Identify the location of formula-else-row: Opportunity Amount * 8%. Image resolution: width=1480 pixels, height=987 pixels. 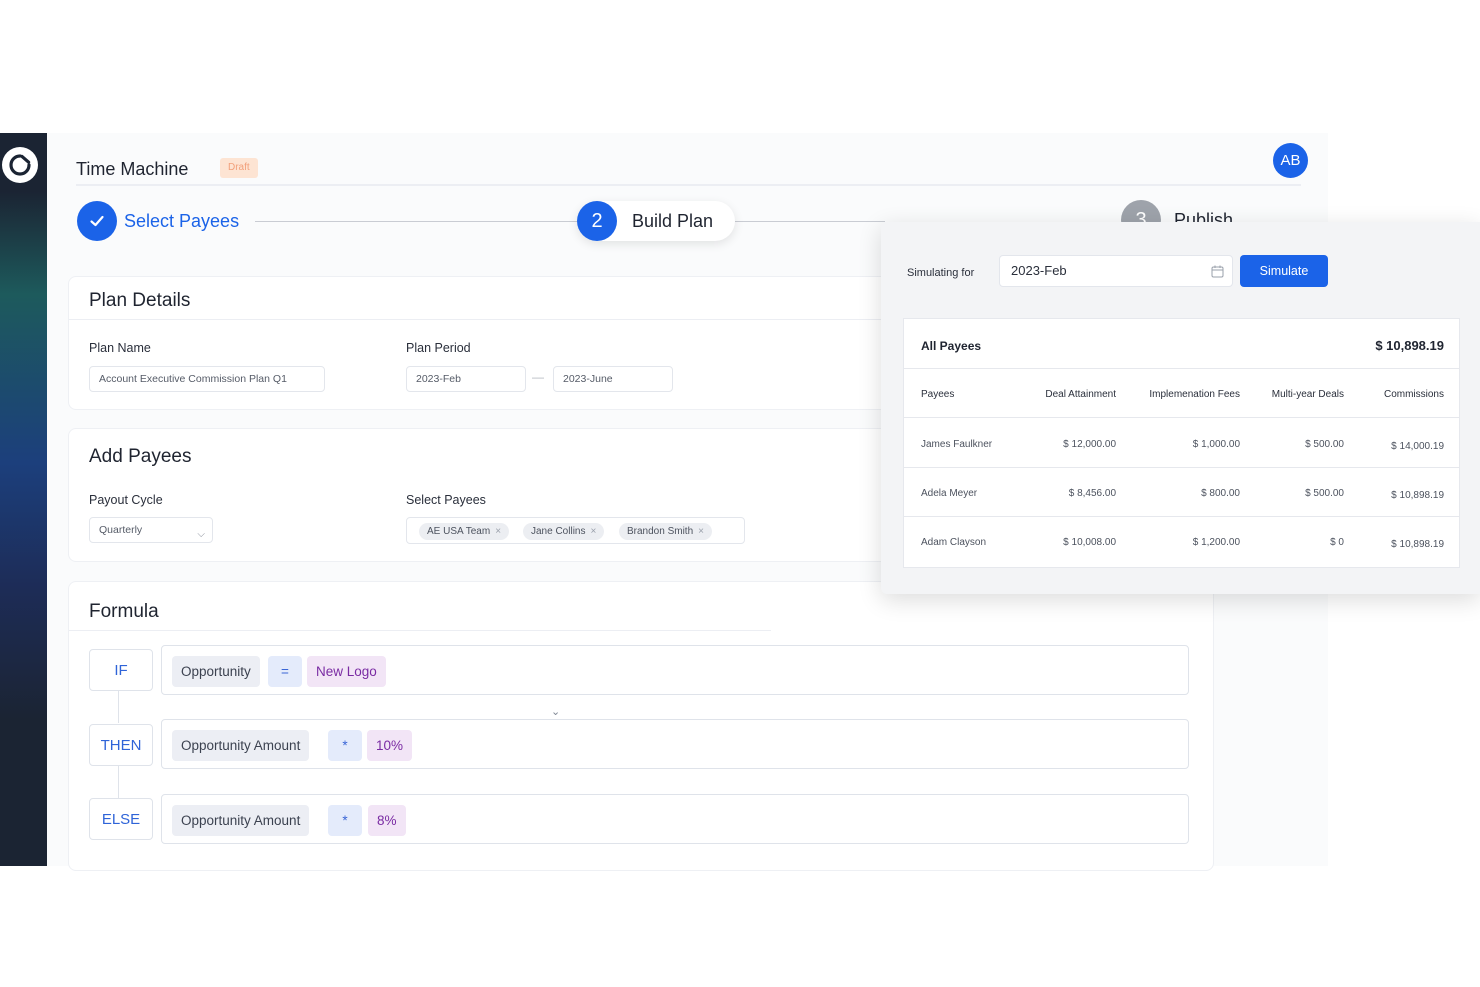
(675, 819).